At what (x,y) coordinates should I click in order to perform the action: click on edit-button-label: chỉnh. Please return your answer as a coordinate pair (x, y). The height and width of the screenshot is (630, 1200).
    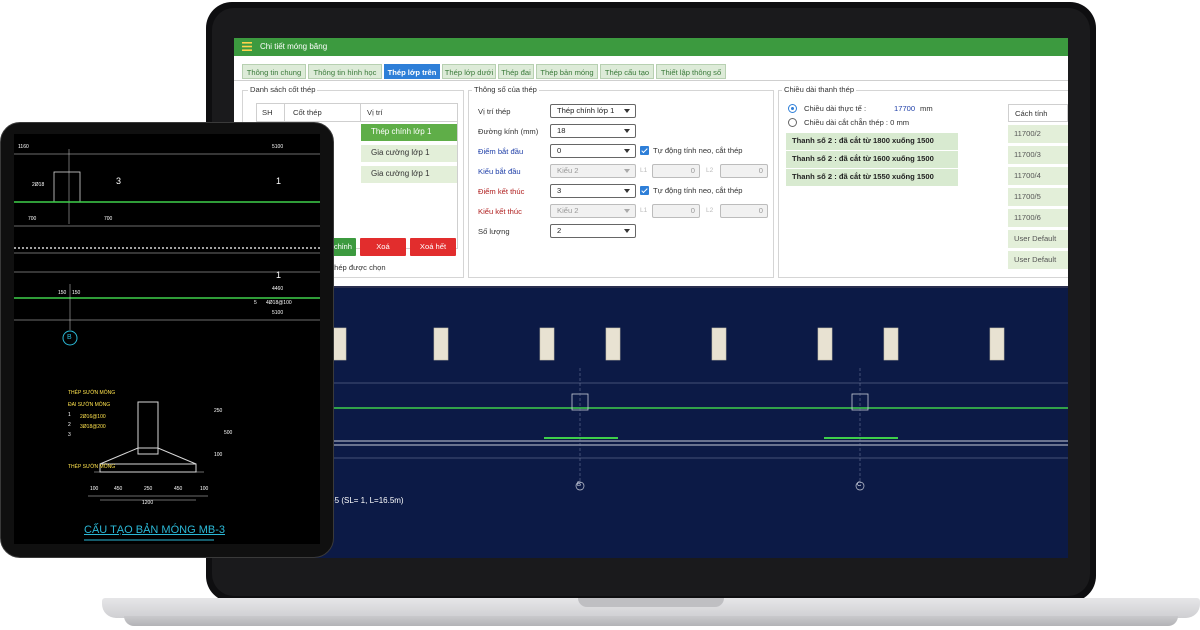
    Looking at the image, I should click on (342, 246).